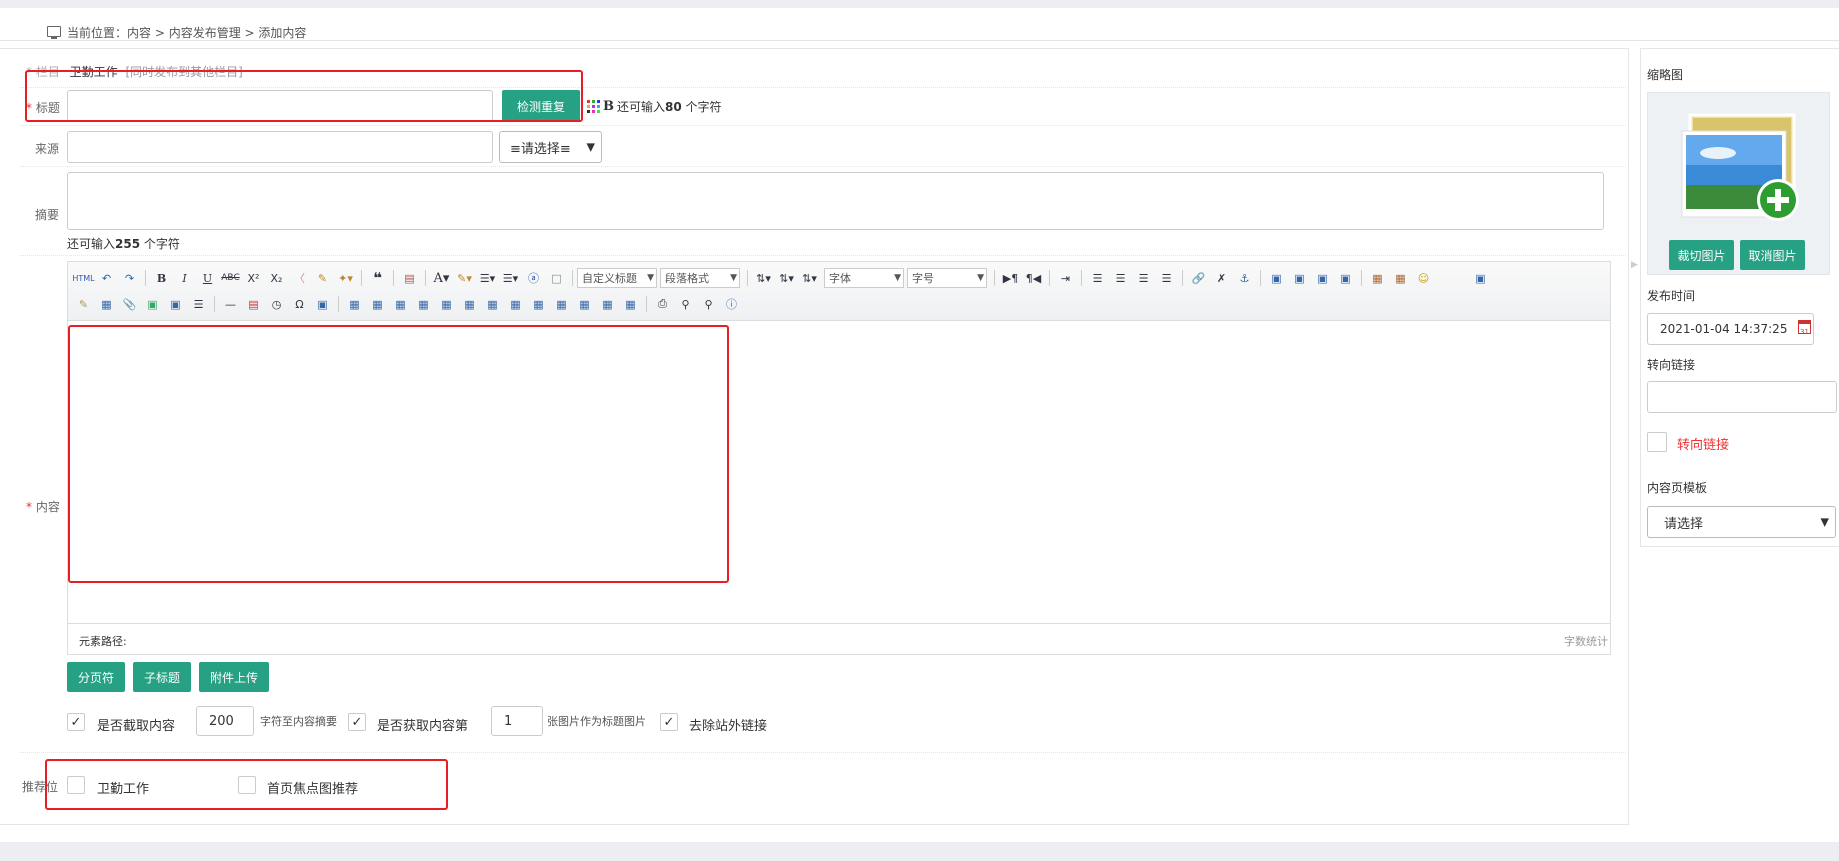  I want to click on delete-col-icon: ▦, so click(492, 304).